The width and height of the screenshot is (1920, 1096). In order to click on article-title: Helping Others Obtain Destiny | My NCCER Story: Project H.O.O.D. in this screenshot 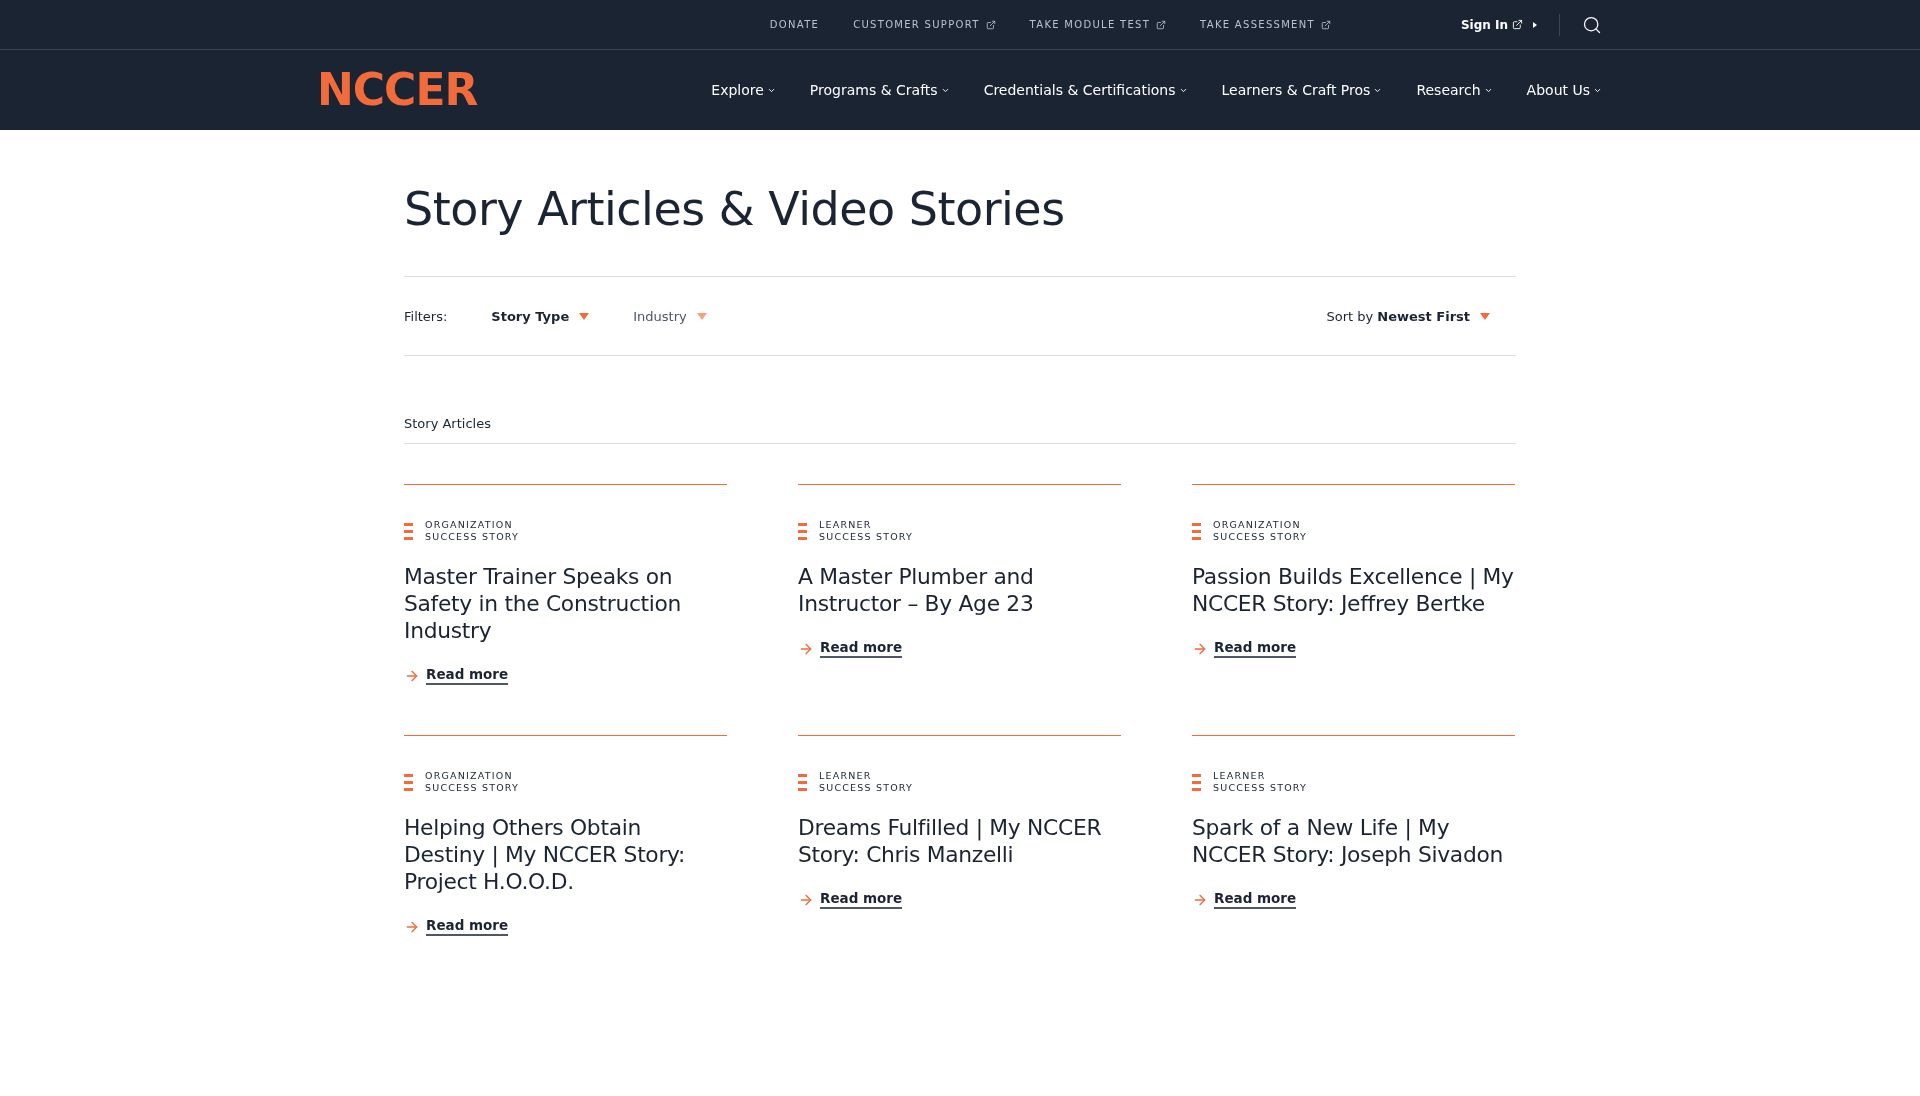, I will do `click(545, 854)`.